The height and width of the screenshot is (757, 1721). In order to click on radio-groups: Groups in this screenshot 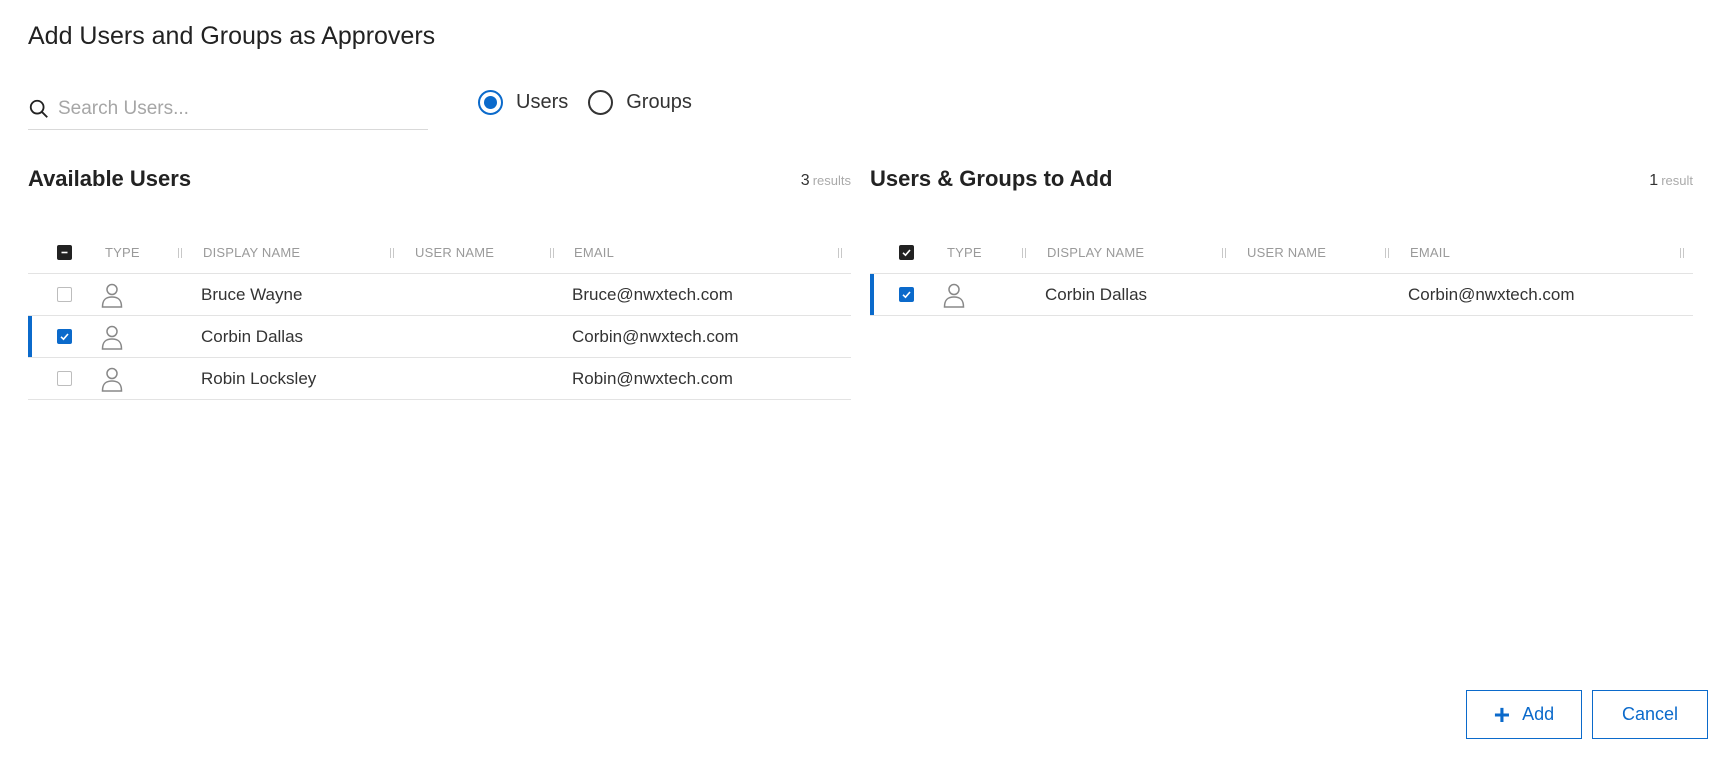, I will do `click(640, 102)`.